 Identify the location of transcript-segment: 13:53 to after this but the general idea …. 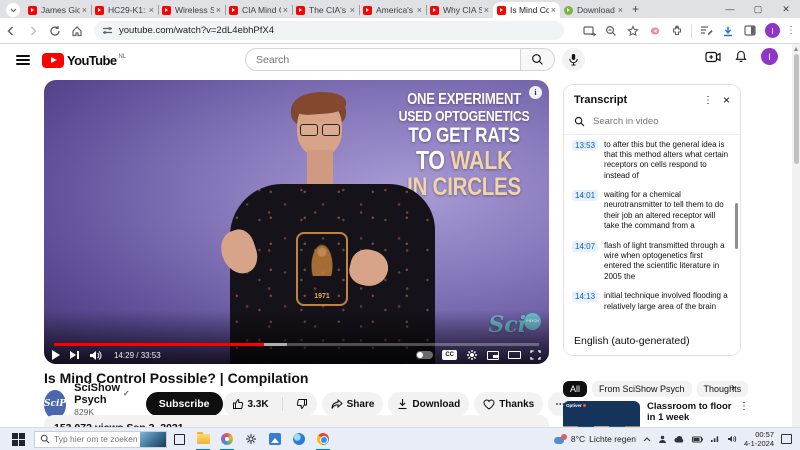
(652, 160).